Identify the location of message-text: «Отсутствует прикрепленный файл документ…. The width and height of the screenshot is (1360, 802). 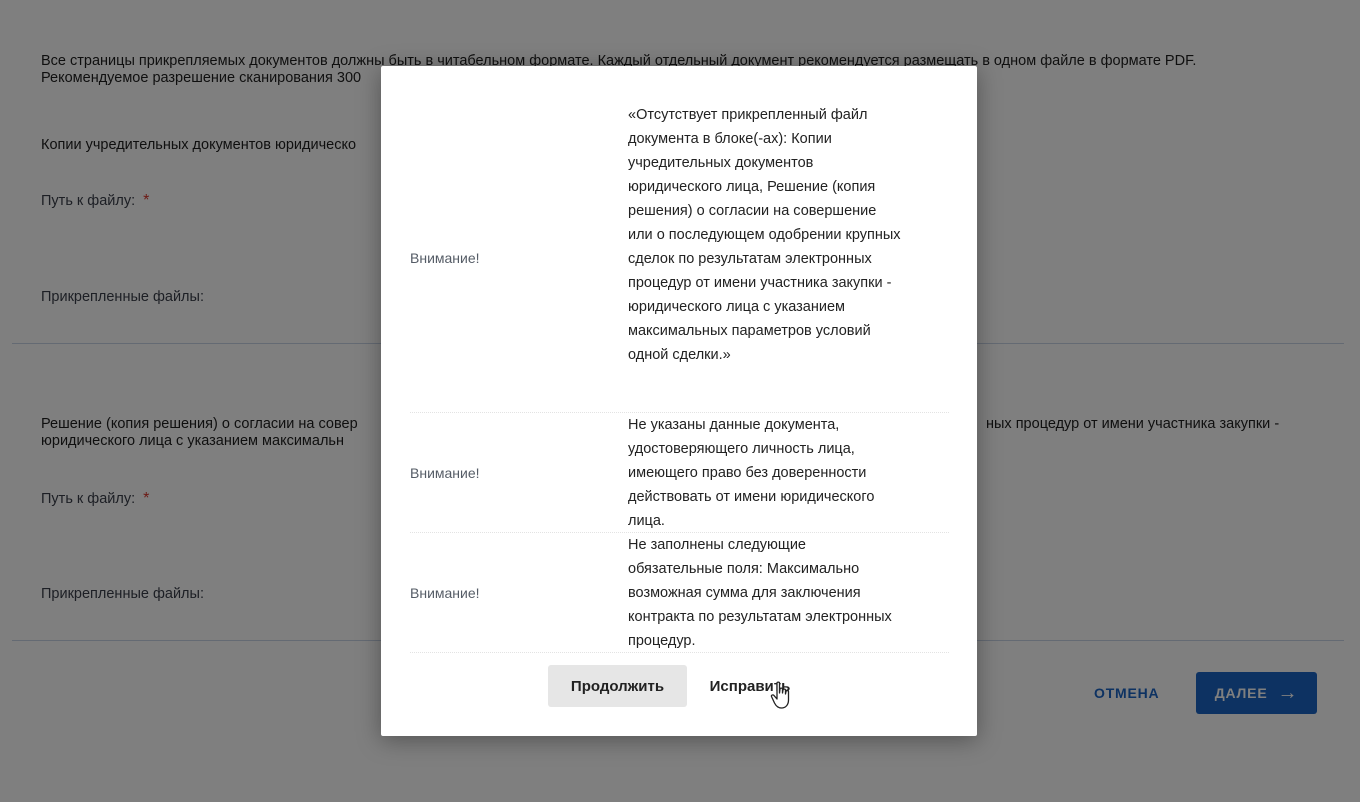
(764, 235).